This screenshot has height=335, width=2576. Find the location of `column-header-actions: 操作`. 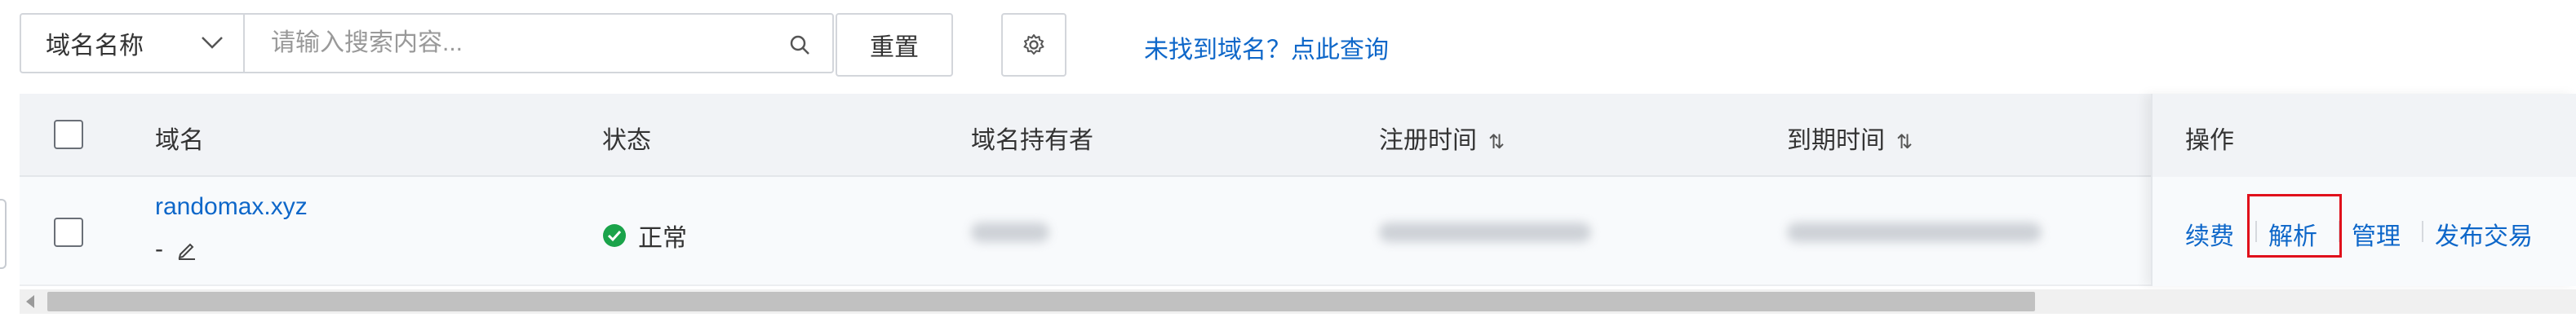

column-header-actions: 操作 is located at coordinates (2209, 140).